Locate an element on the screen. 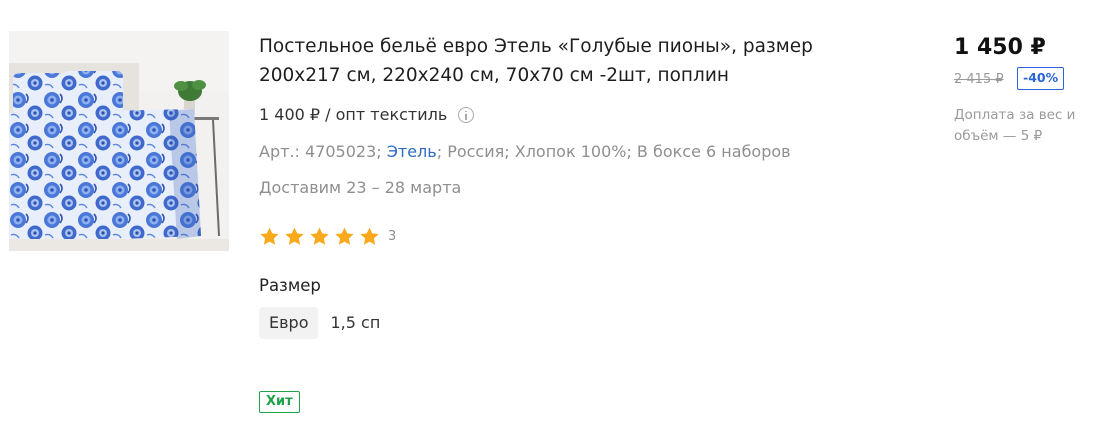  wholesale-price: 1 400 ₽ / опт текстиль is located at coordinates (367, 115).